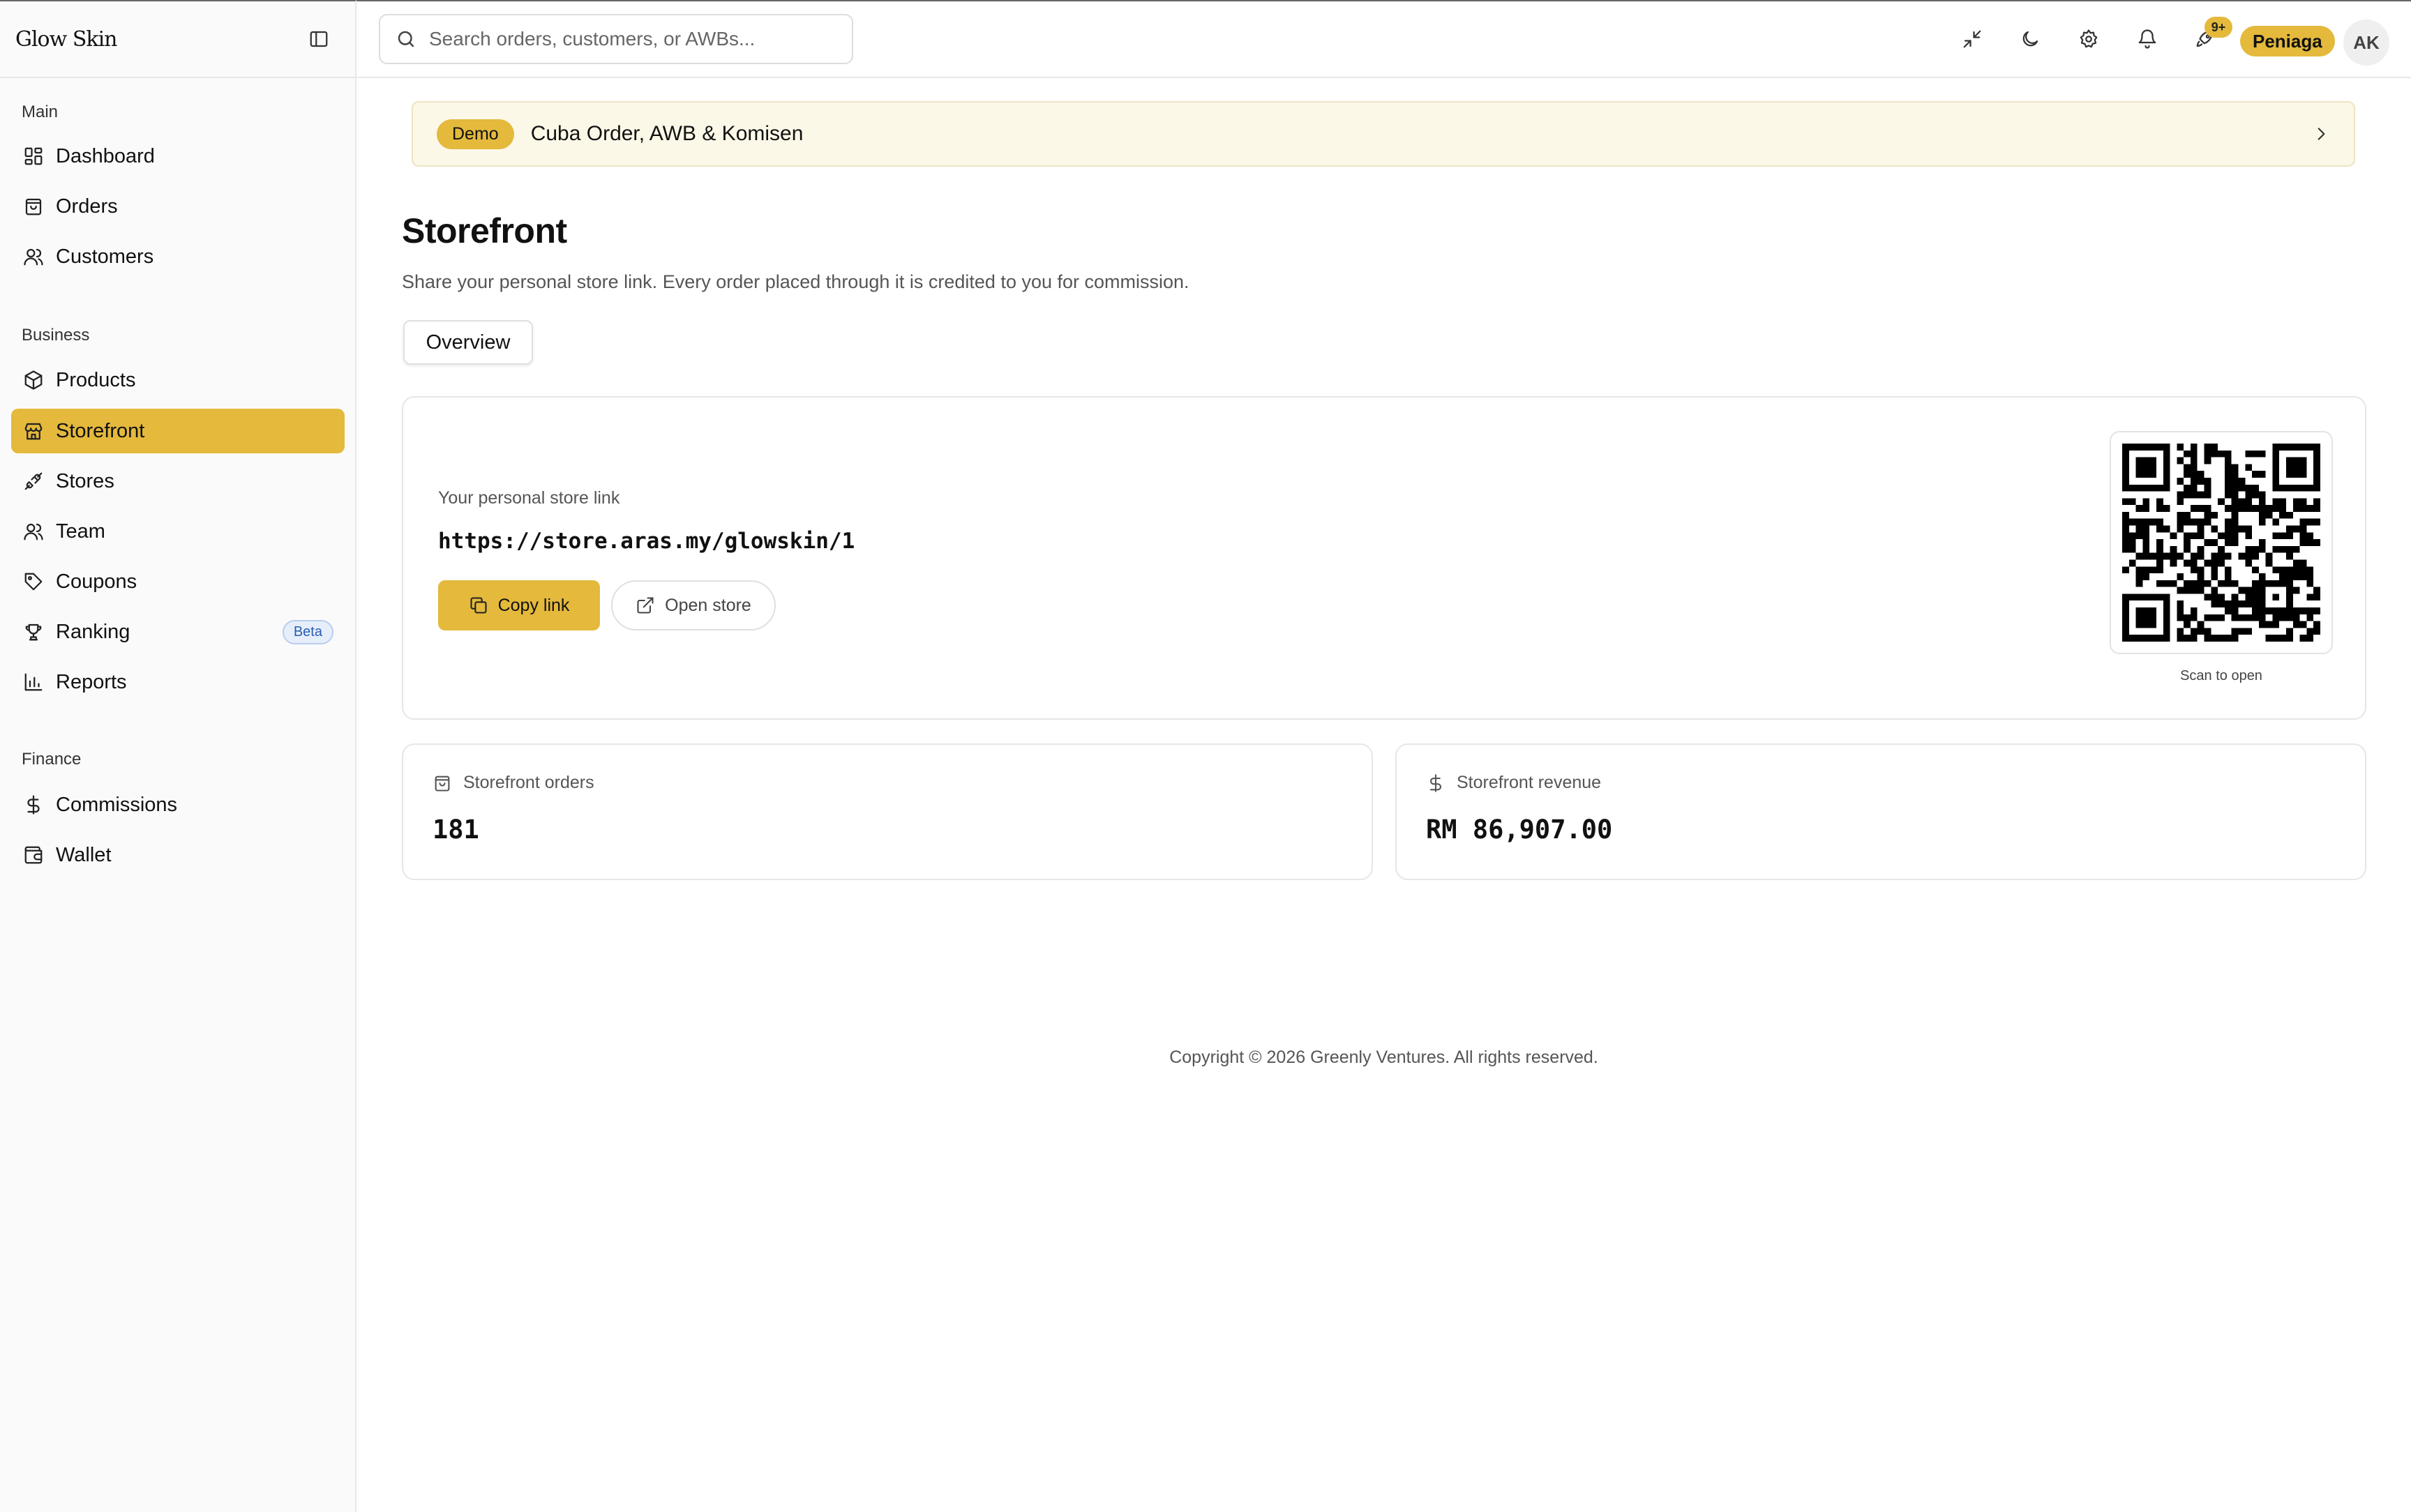 The height and width of the screenshot is (1512, 2411). Describe the element at coordinates (33, 581) in the screenshot. I see `tag-icon` at that location.